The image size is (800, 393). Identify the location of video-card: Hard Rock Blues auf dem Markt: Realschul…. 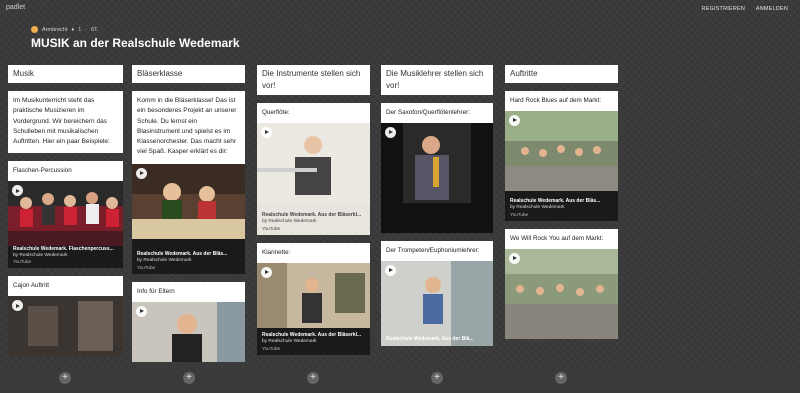
(561, 156).